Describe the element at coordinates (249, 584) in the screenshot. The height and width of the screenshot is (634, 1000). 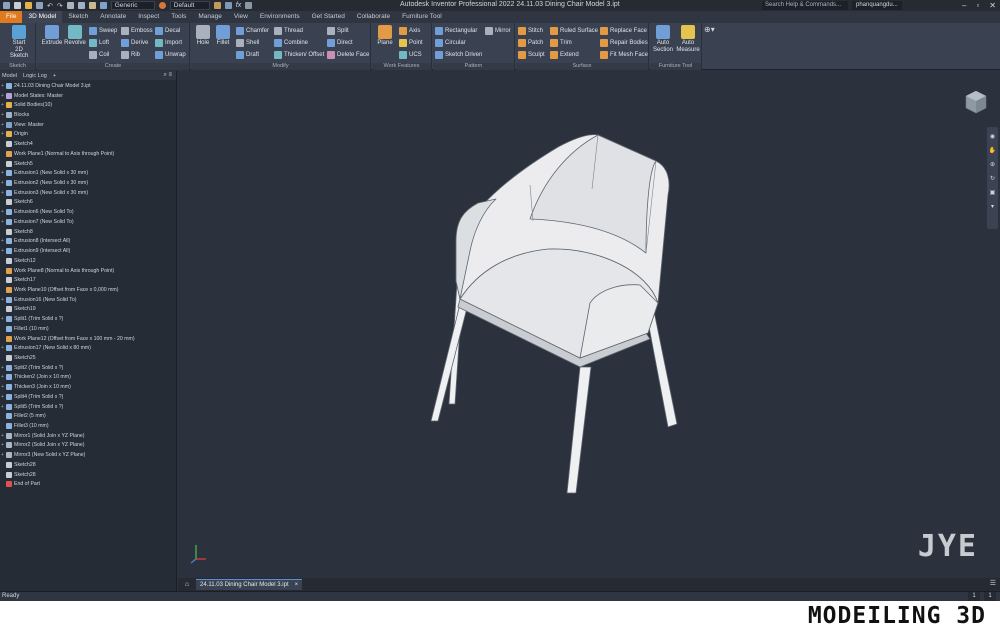
I see `document-tab: 24.11.03 Dining Chair Model 3.ipt ×` at that location.